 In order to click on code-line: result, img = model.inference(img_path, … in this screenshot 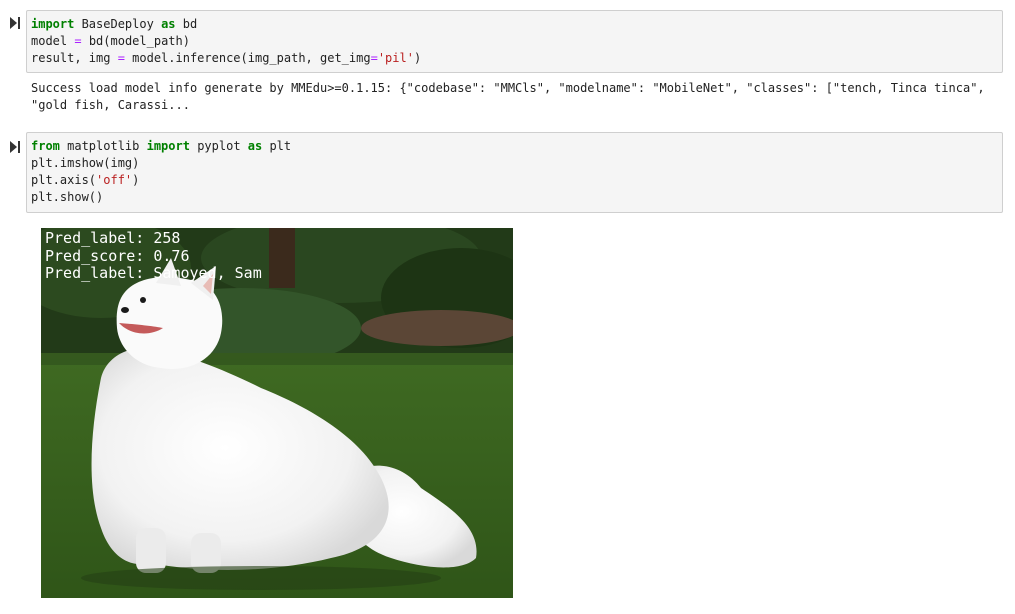, I will do `click(514, 58)`.